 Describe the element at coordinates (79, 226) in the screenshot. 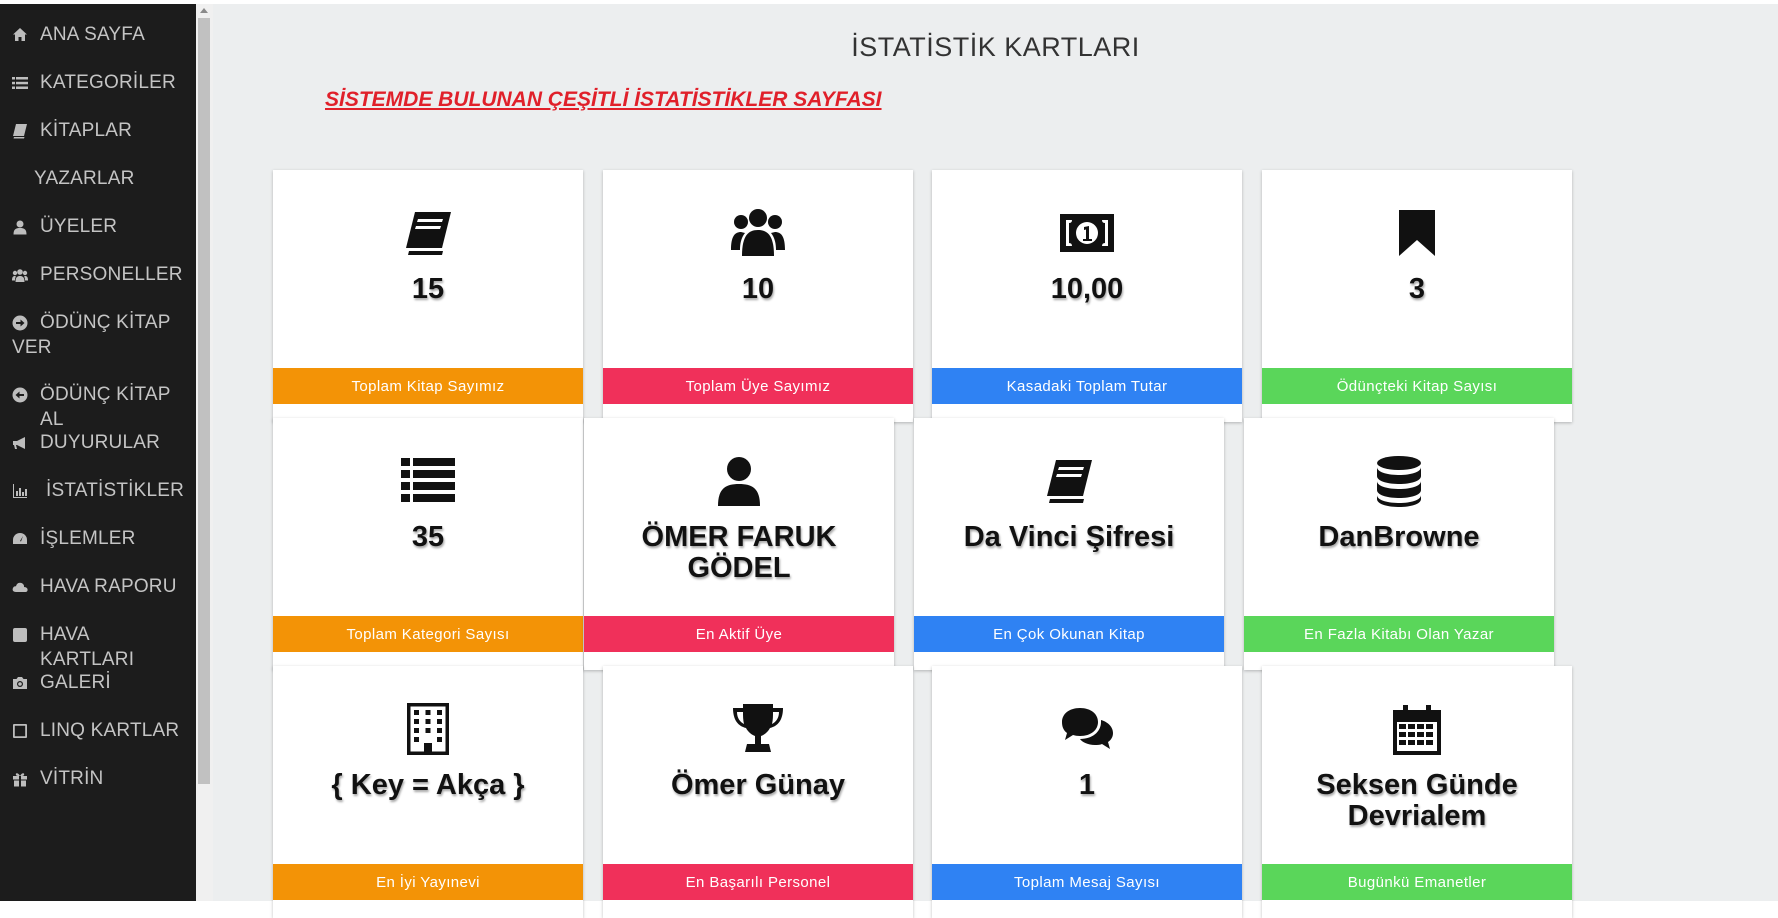

I see `sidebar-item-label: ÜYELER` at that location.